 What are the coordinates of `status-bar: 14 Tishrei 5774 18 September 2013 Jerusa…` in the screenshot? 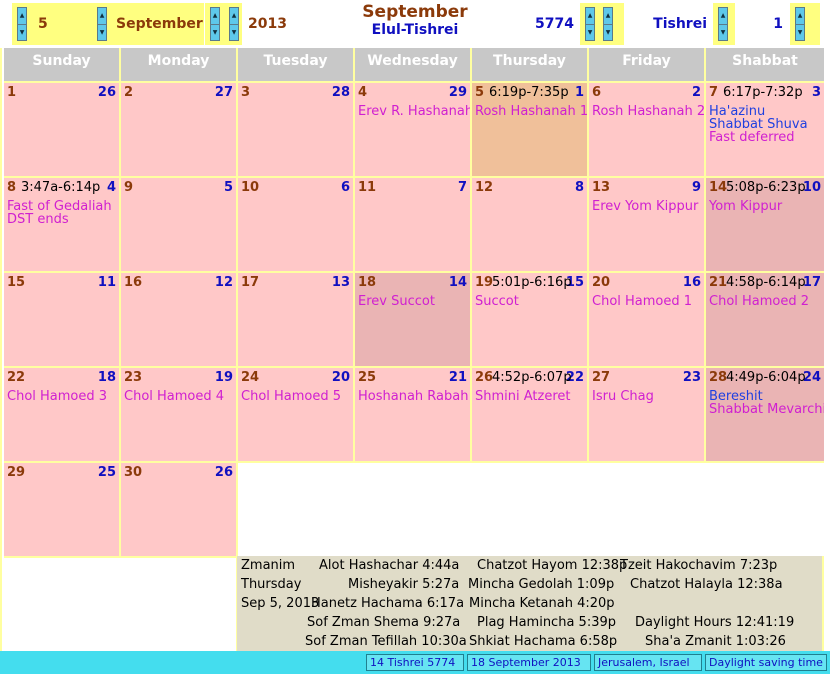 It's located at (415, 662).